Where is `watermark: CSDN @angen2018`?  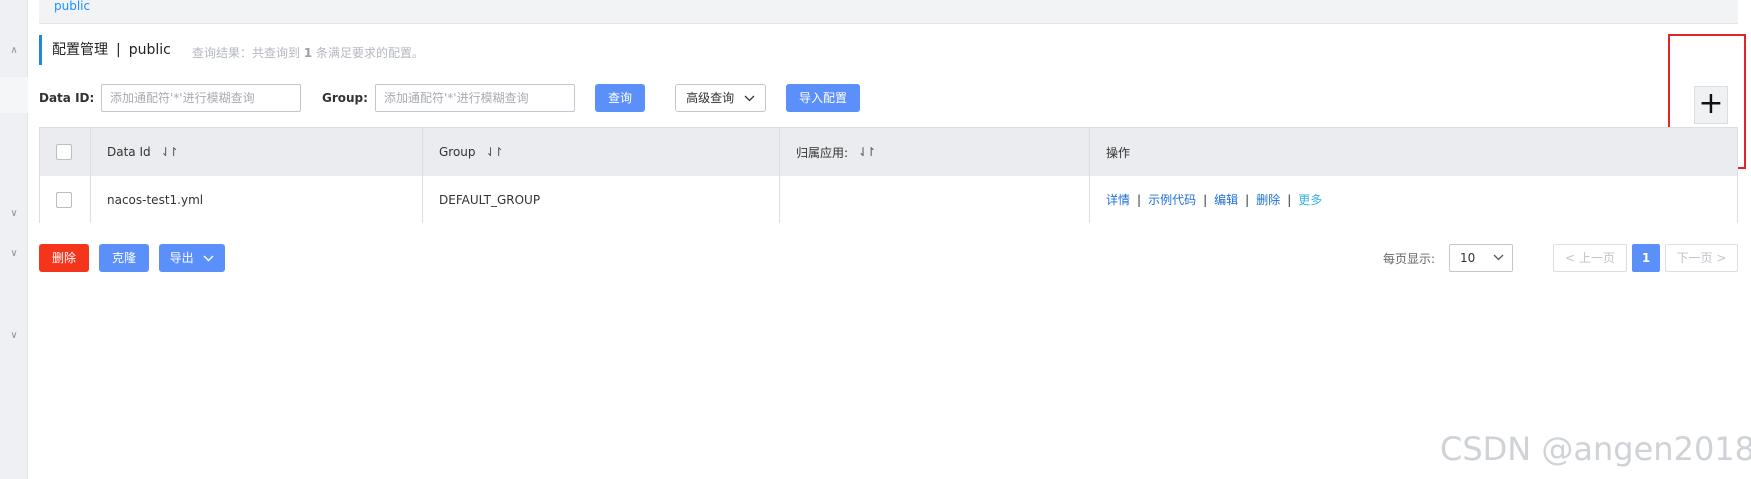
watermark: CSDN @angen2018 is located at coordinates (1595, 449).